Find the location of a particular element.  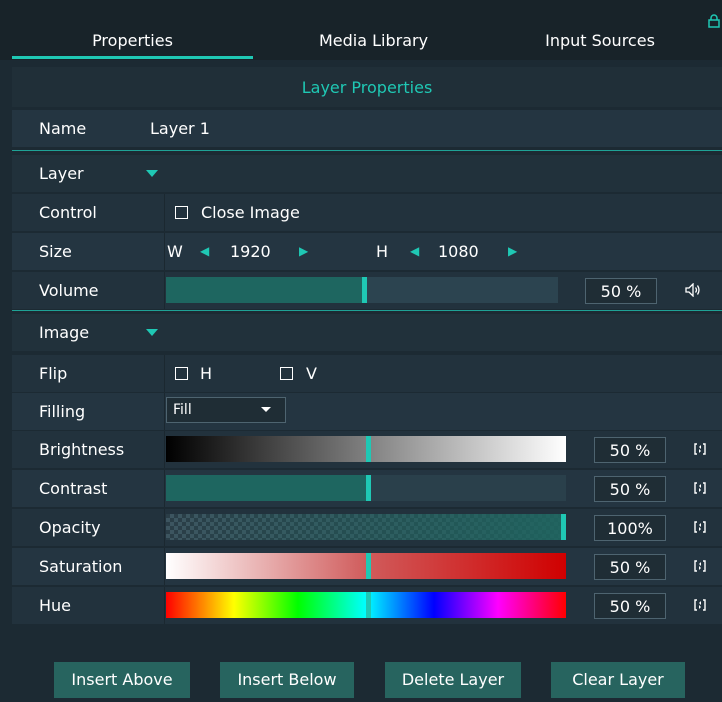

width-value: 1920 is located at coordinates (250, 251).